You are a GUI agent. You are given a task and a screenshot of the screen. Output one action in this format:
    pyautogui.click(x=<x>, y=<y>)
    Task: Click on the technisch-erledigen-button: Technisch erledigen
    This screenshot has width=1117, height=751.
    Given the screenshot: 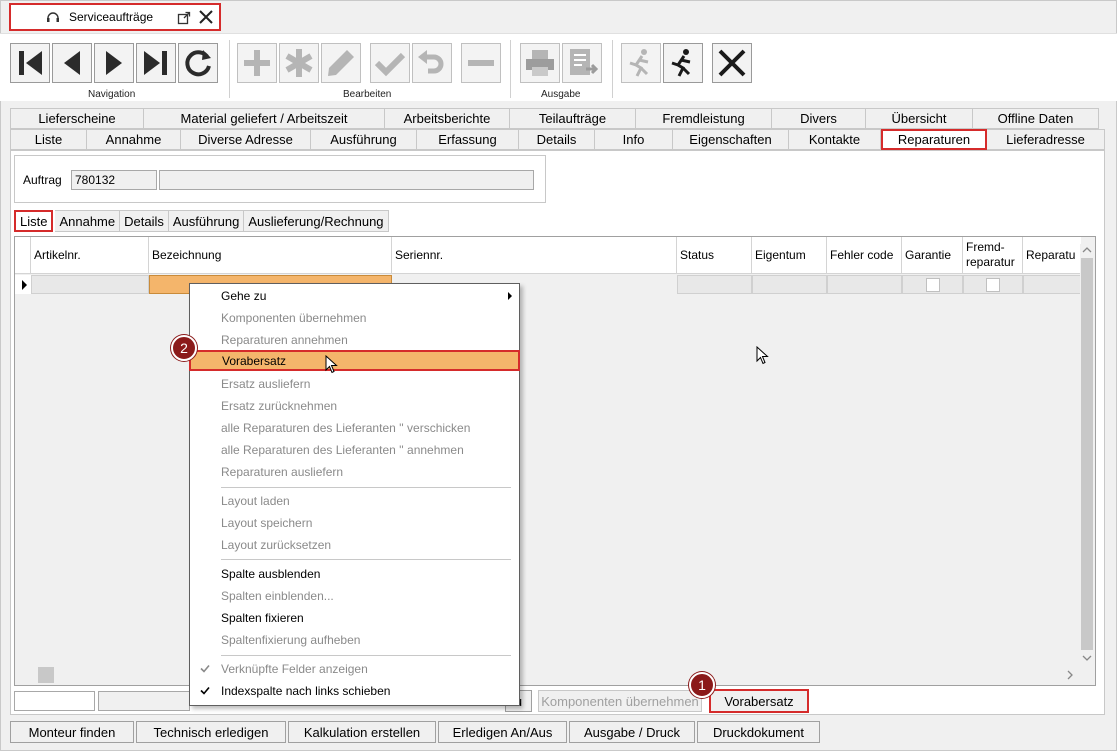 What is the action you would take?
    pyautogui.click(x=211, y=732)
    